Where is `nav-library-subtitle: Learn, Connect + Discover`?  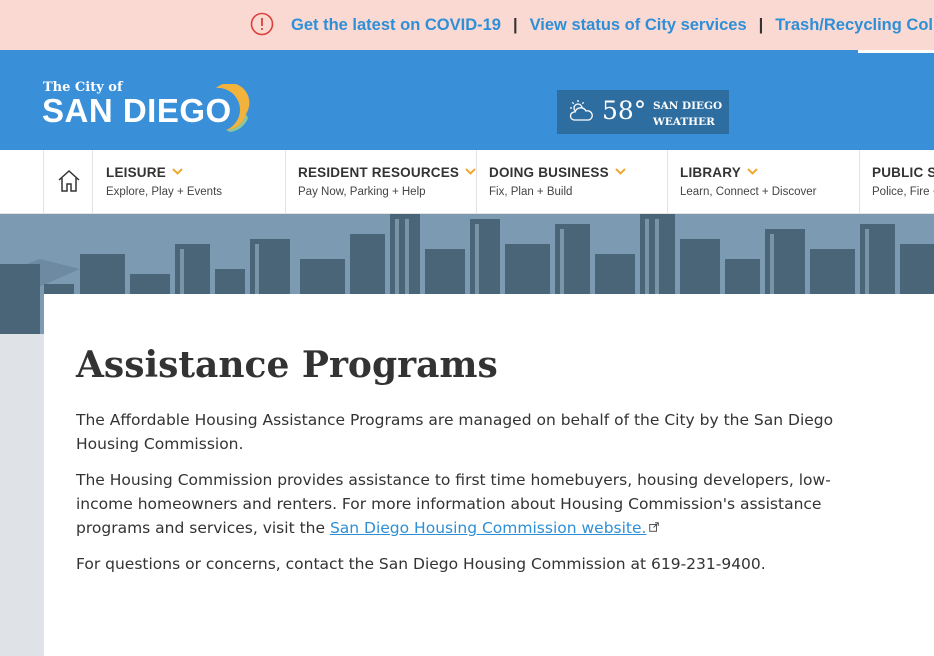
nav-library-subtitle: Learn, Connect + Discover is located at coordinates (748, 192).